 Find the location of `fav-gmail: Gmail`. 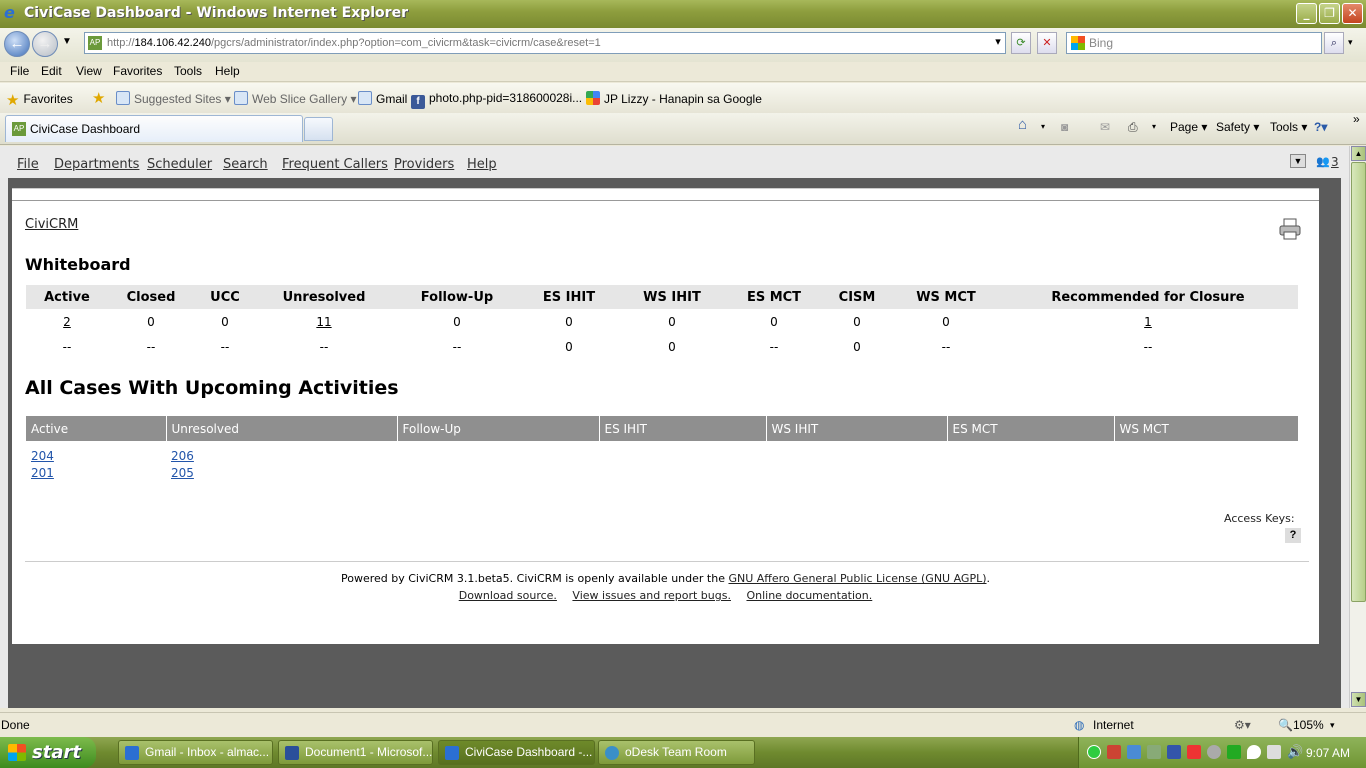

fav-gmail: Gmail is located at coordinates (382, 98).